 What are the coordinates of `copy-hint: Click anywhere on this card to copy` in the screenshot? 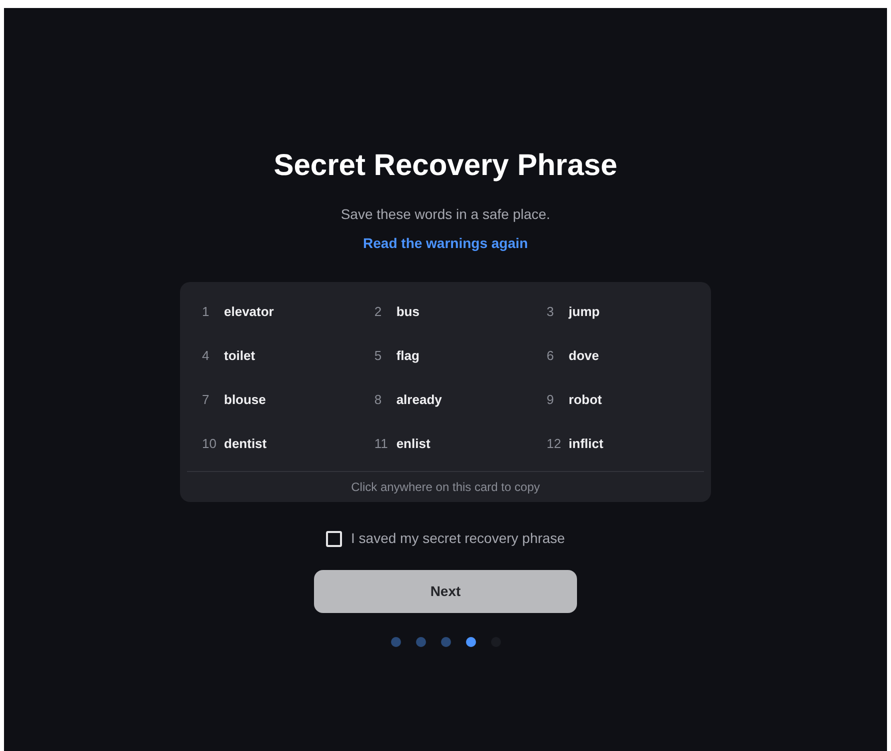 It's located at (445, 487).